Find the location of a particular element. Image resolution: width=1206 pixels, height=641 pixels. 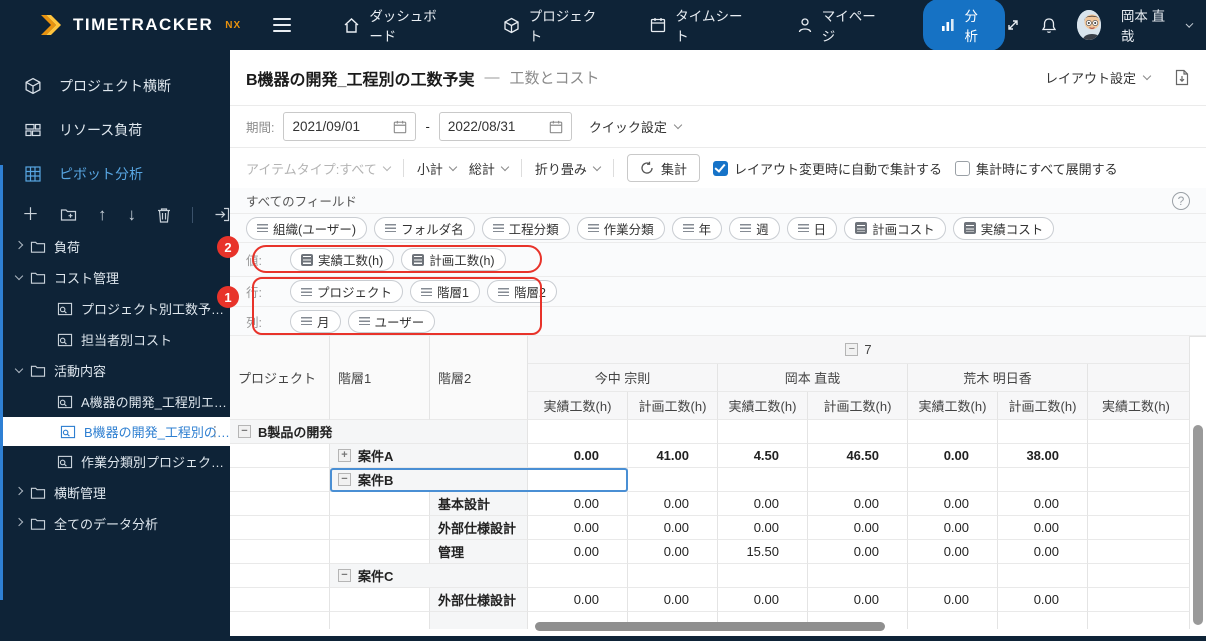

add-icon: ＋ is located at coordinates (30, 214).